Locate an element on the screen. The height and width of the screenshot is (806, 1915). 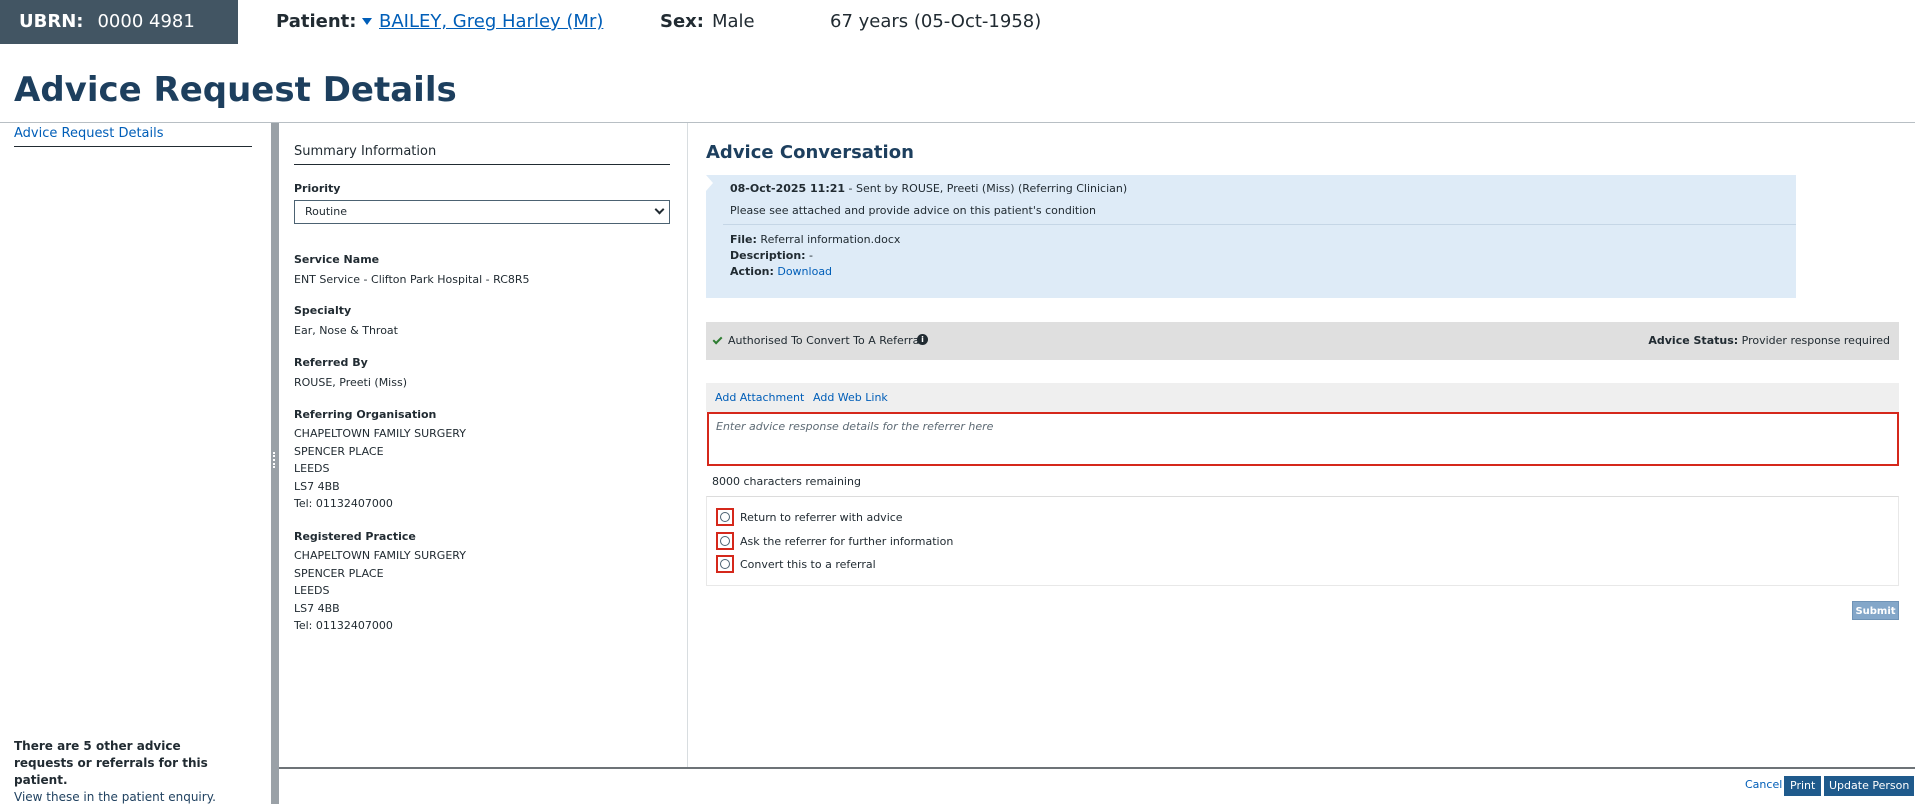
conversation-title: Advice Conversation is located at coordinates (810, 152).